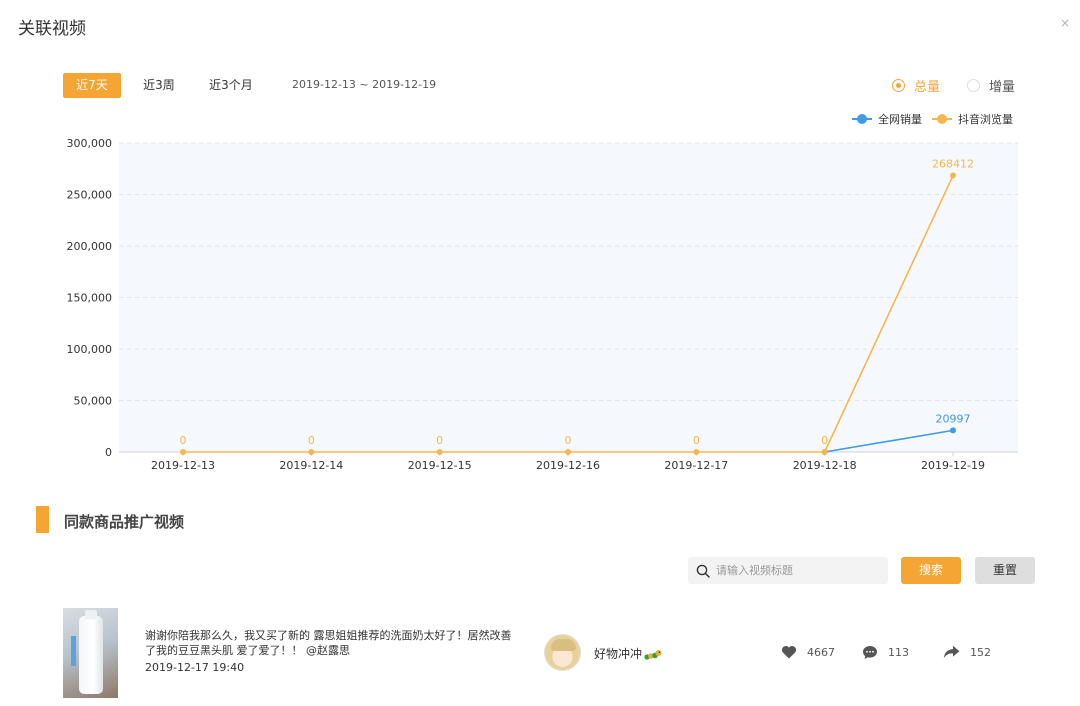 This screenshot has height=706, width=1080. What do you see at coordinates (159, 85) in the screenshot?
I see `range-tab-3w: 近3周` at bounding box center [159, 85].